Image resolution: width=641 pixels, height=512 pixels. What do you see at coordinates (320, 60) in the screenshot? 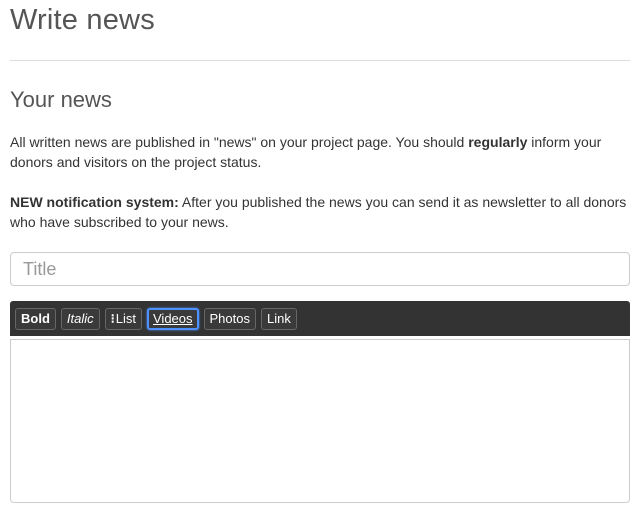
I see `header-divider` at bounding box center [320, 60].